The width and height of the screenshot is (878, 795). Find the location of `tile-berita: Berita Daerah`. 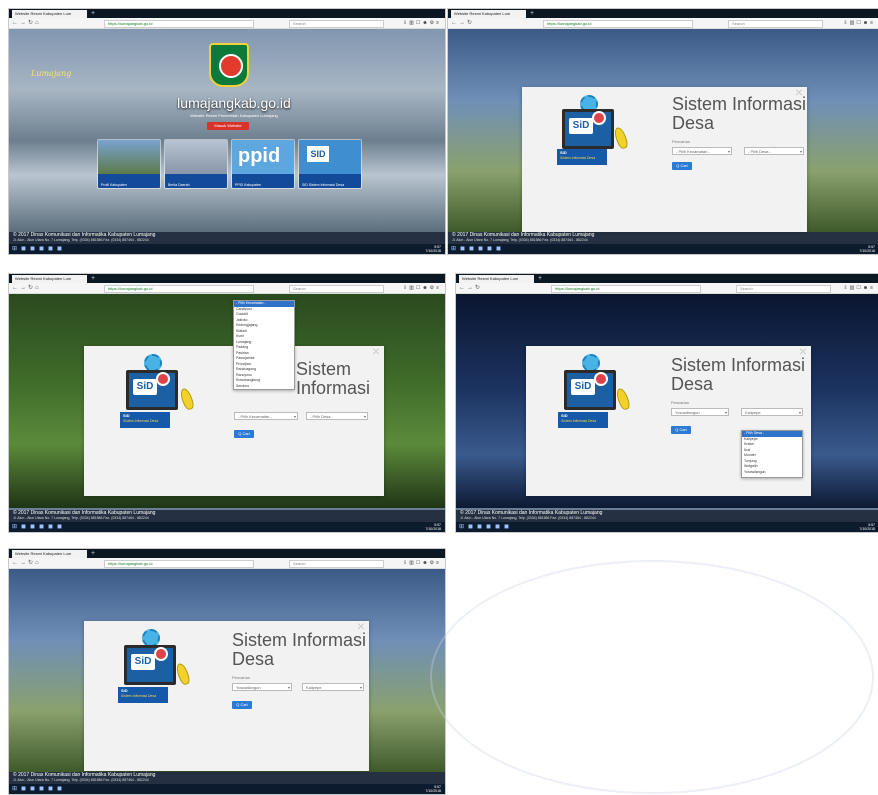

tile-berita: Berita Daerah is located at coordinates (196, 164).